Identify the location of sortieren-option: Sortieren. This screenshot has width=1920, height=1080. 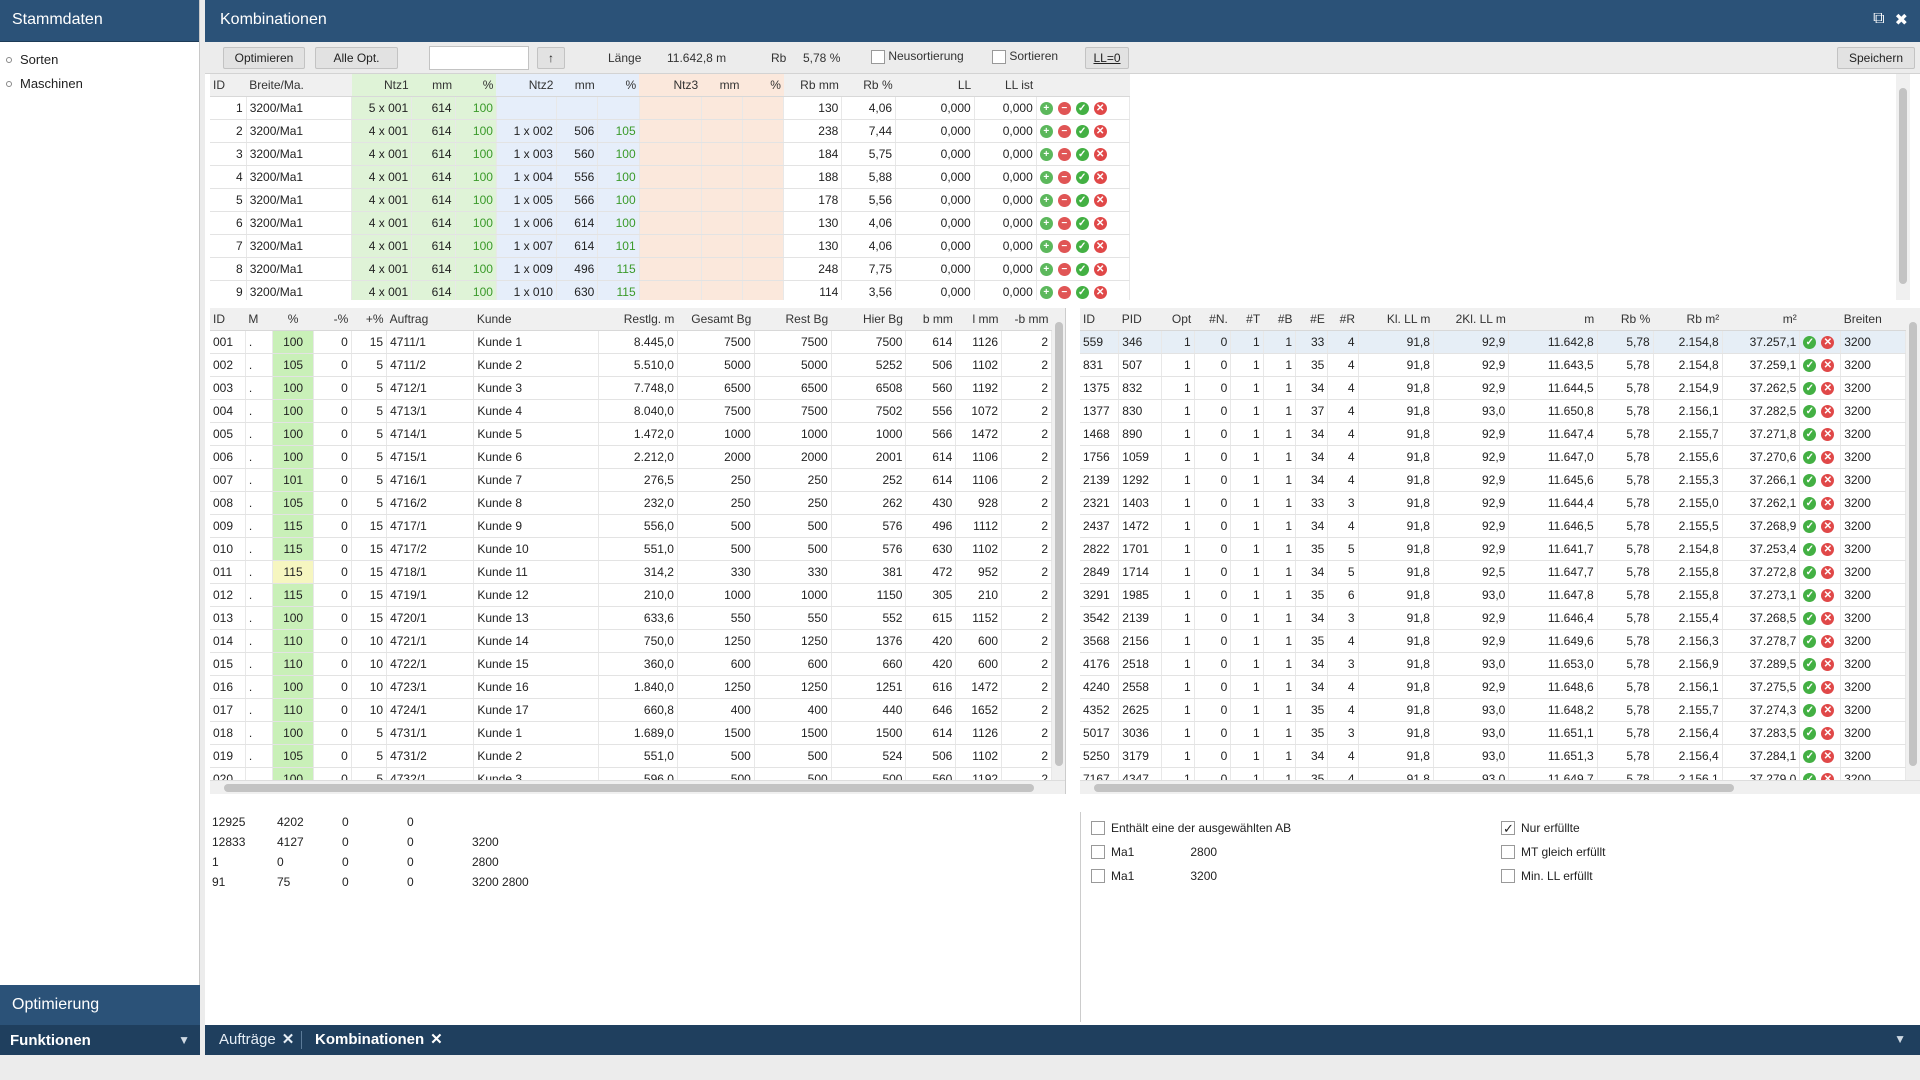
(1025, 56).